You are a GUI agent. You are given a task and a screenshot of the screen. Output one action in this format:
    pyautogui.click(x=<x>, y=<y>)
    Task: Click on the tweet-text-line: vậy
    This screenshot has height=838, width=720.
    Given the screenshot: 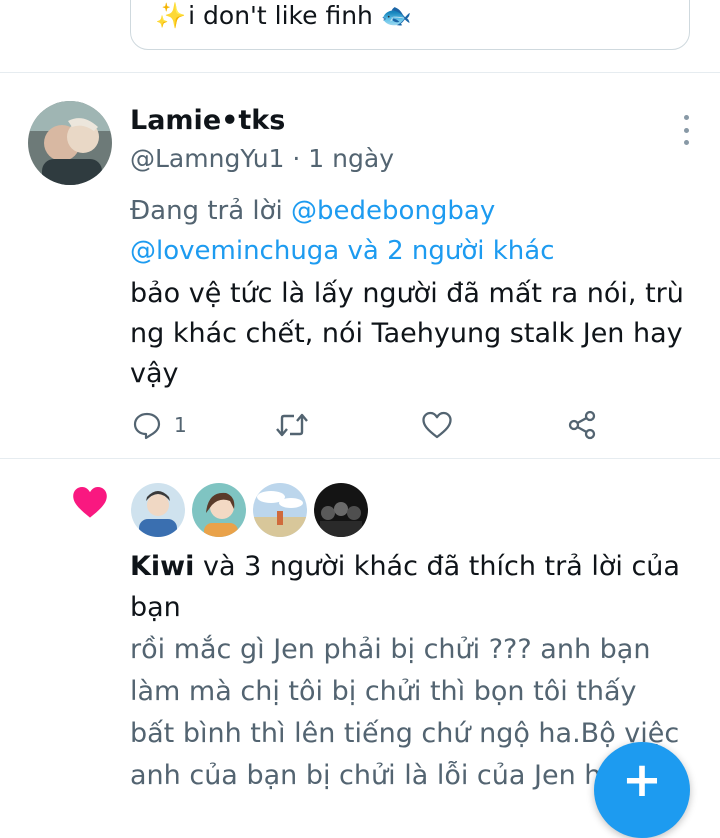 What is the action you would take?
    pyautogui.click(x=154, y=373)
    